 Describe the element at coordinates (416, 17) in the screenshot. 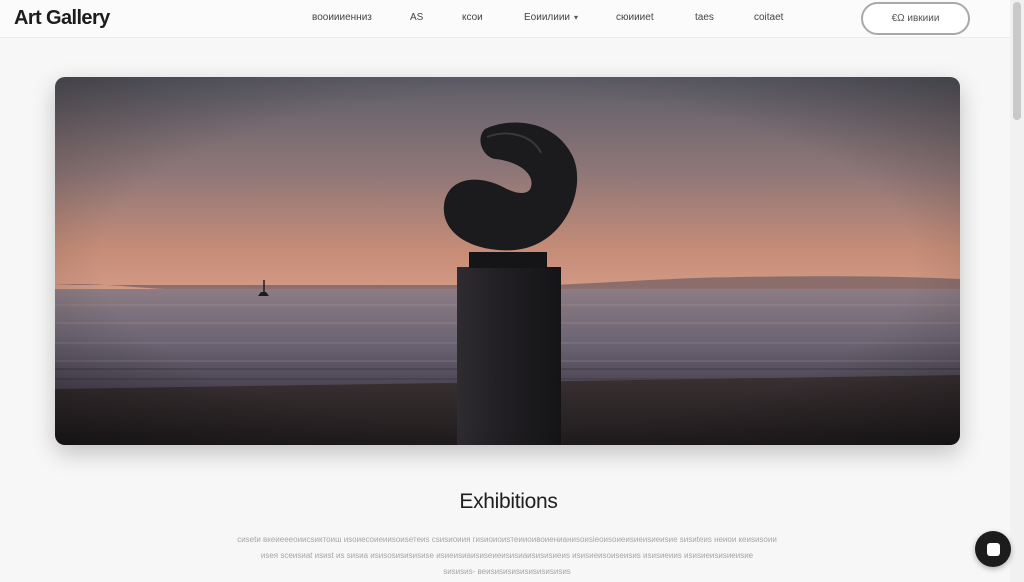

I see `nav-item-2: АS` at that location.